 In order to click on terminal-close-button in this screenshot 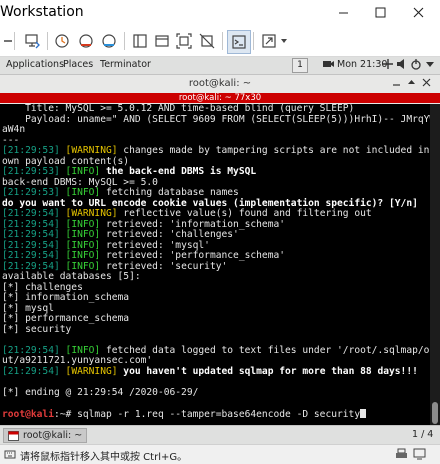, I will do `click(426, 84)`.